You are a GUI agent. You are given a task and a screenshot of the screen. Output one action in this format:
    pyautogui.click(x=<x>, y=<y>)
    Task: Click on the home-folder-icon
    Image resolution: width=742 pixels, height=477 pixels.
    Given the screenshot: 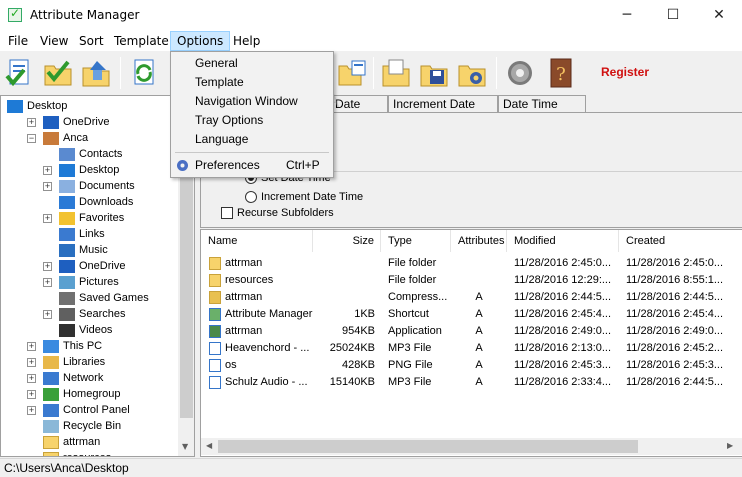 What is the action you would take?
    pyautogui.click(x=96, y=73)
    